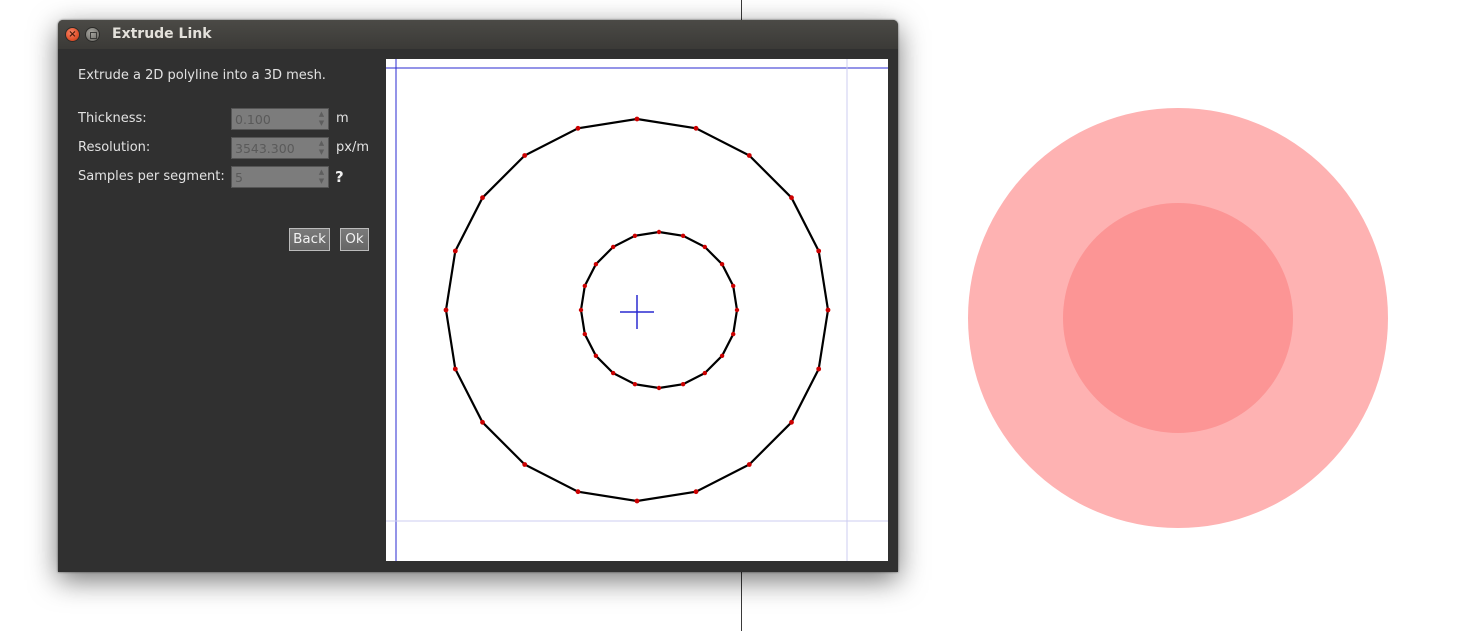 This screenshot has height=631, width=1457. Describe the element at coordinates (342, 118) in the screenshot. I see `thickness-unit: m` at that location.